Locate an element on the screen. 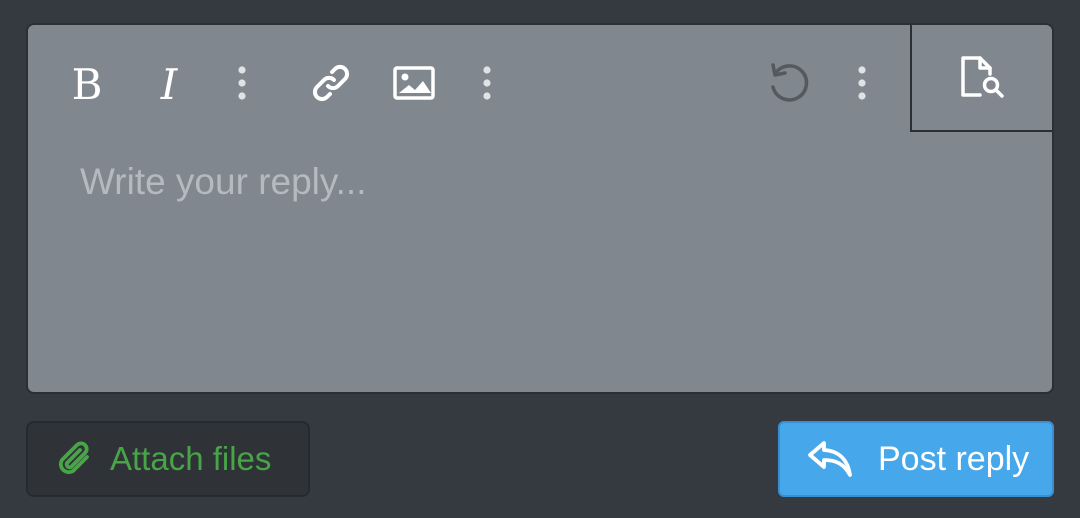  link-button is located at coordinates (331, 83).